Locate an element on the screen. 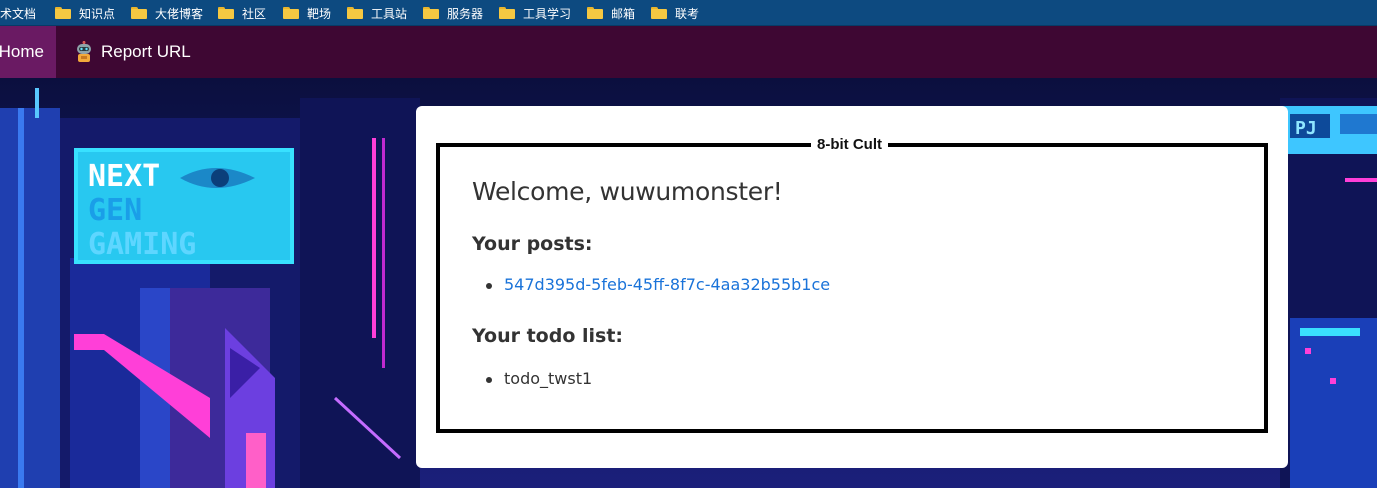  bookmark-label: 联考 is located at coordinates (687, 13).